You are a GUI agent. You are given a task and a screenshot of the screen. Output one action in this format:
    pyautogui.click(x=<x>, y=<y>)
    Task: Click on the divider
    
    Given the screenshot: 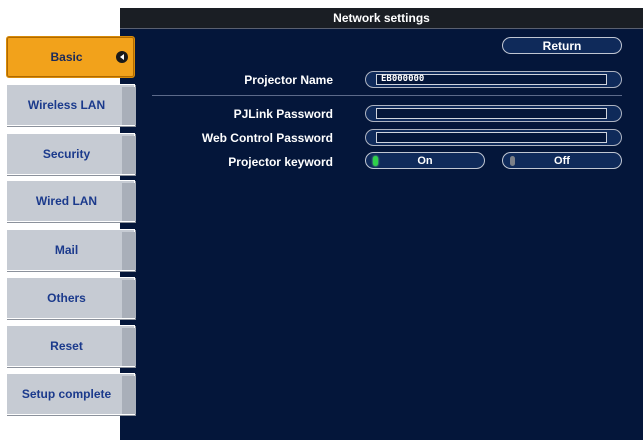 What is the action you would take?
    pyautogui.click(x=387, y=95)
    